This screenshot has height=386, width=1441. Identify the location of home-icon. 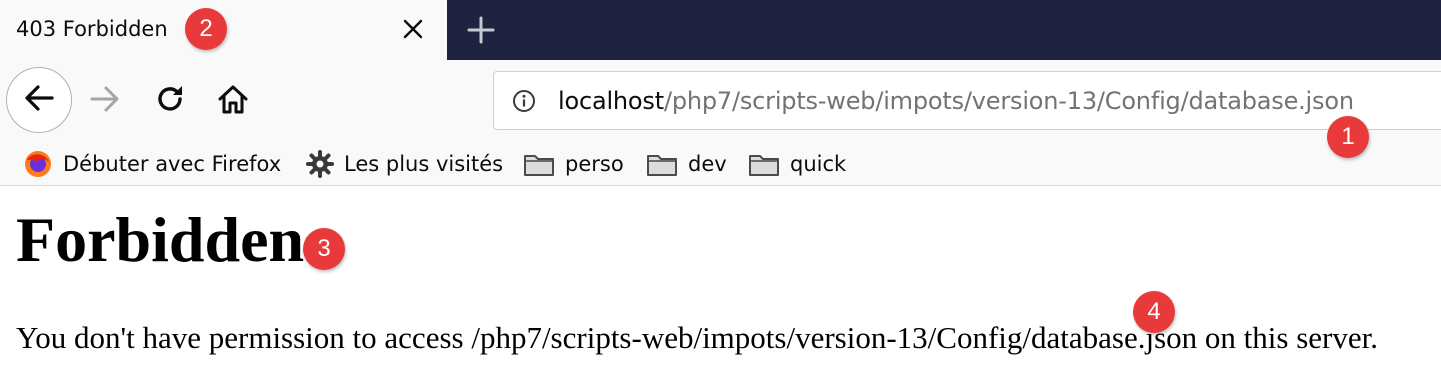
(233, 101).